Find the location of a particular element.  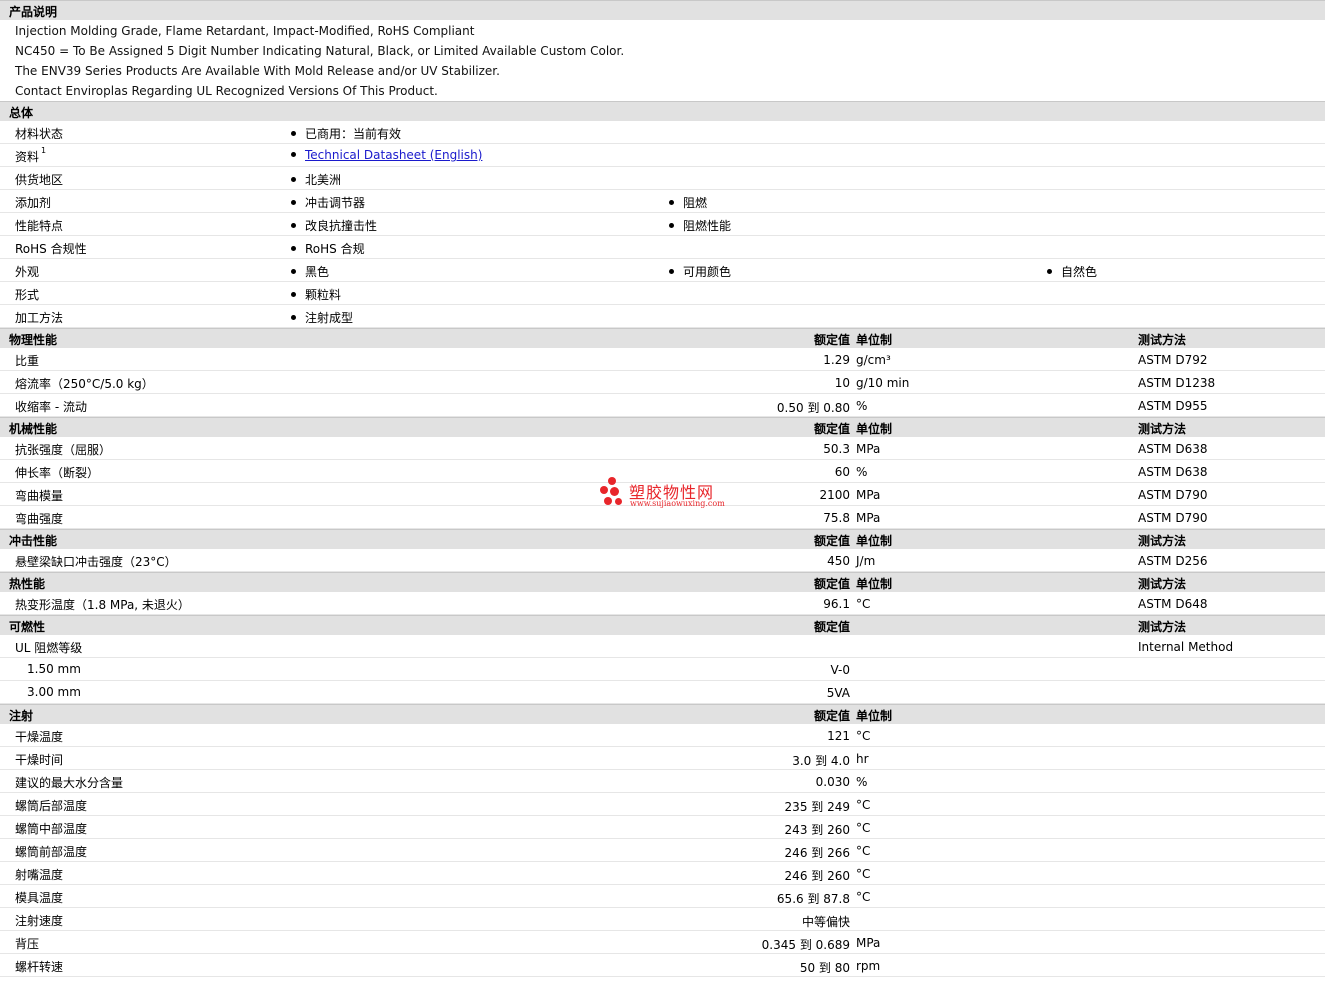

general-row: 材料状态 已商用：当前有效 is located at coordinates (662, 132).